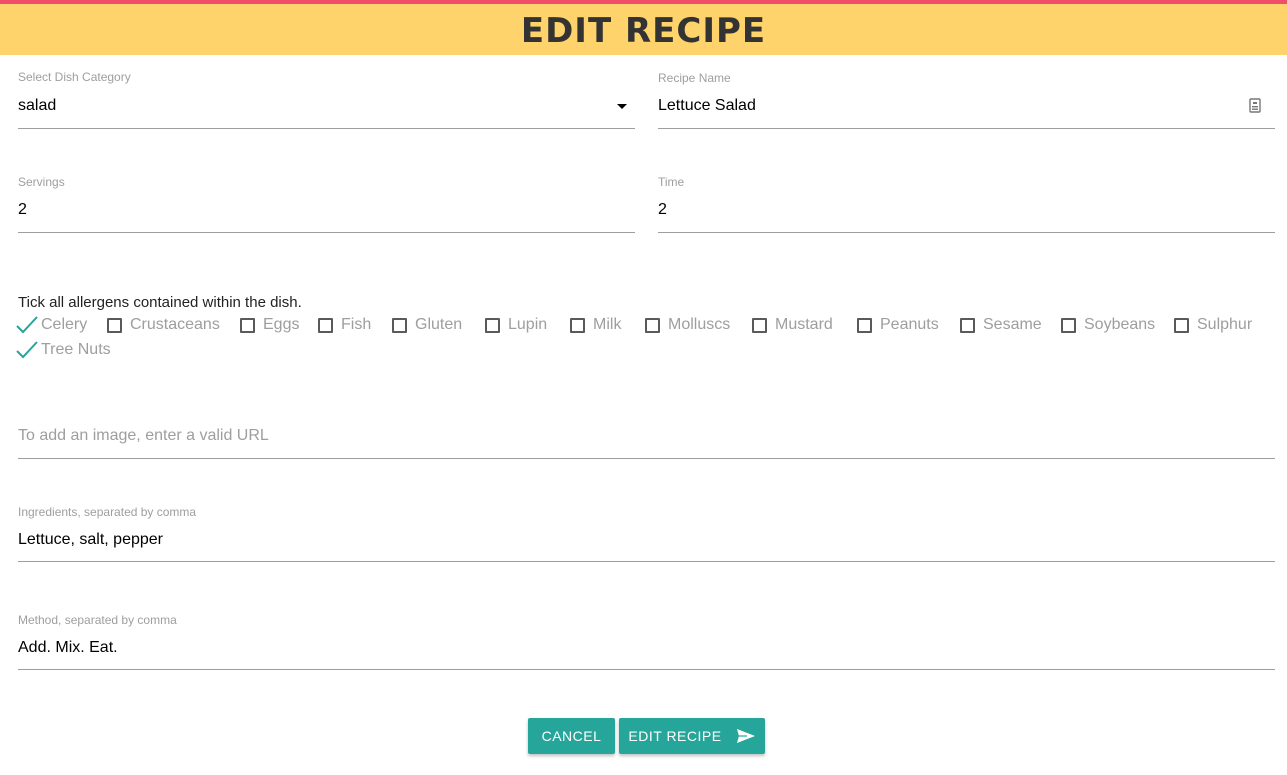 The height and width of the screenshot is (775, 1287). What do you see at coordinates (74, 77) in the screenshot?
I see `dish-category-label: Select Dish Category` at bounding box center [74, 77].